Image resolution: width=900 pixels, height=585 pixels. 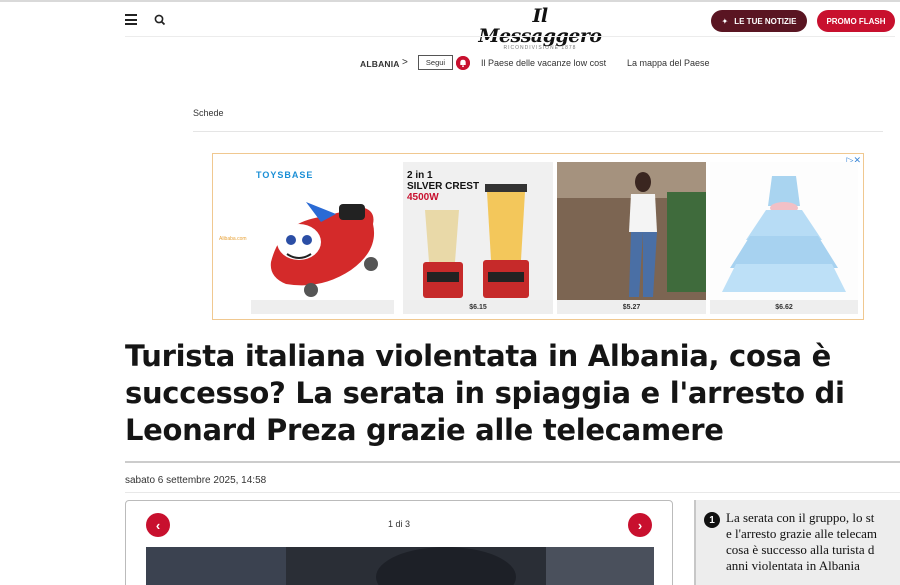 I want to click on bell-icon, so click(x=463, y=63).